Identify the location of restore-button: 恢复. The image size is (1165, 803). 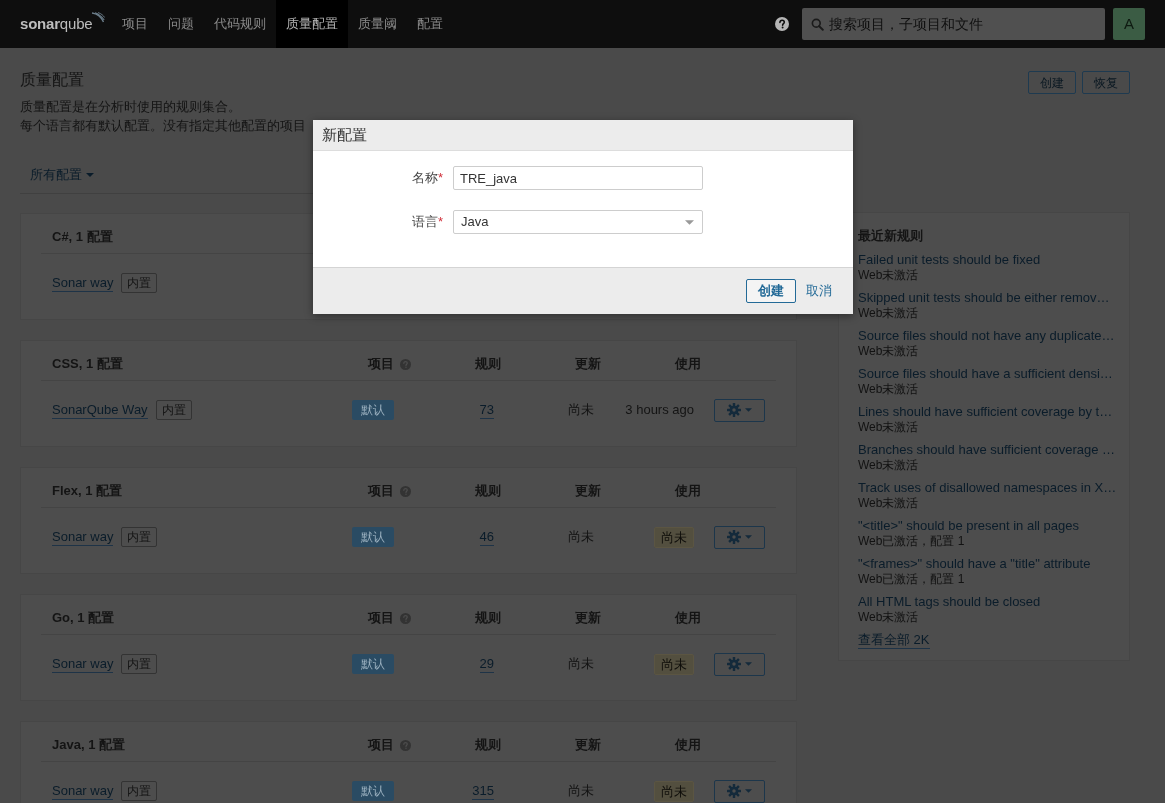
(1106, 82).